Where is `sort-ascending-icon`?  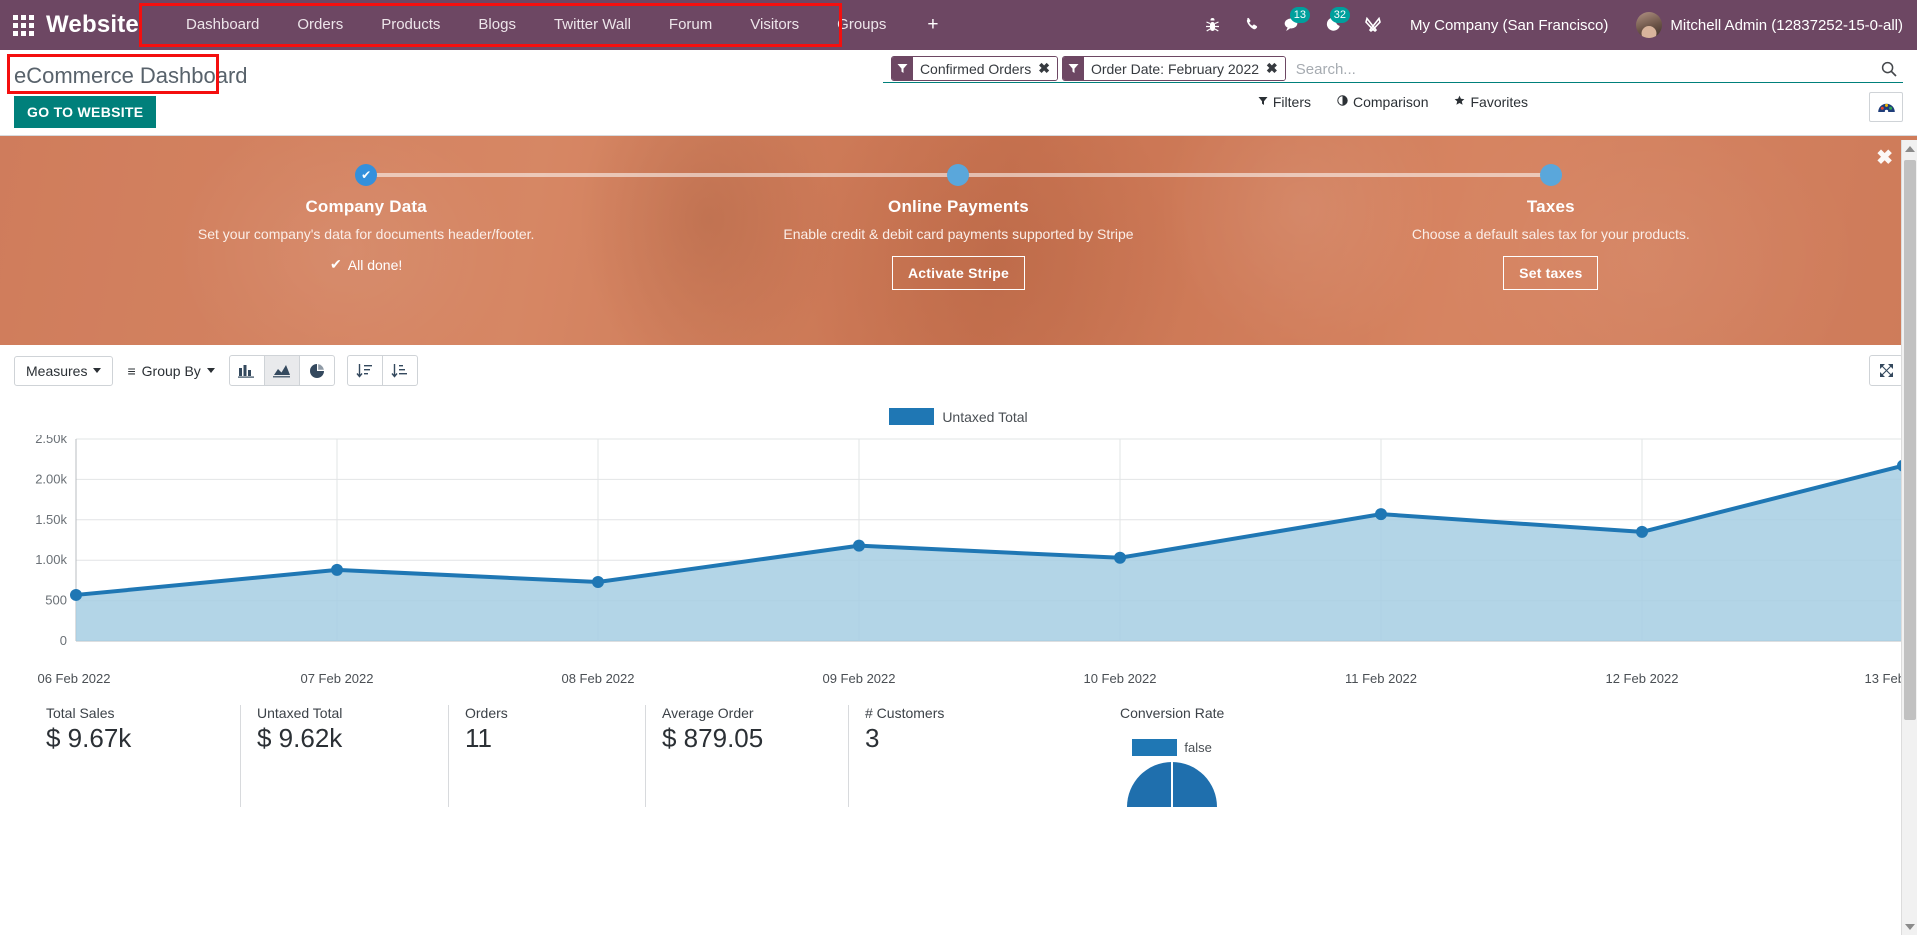
sort-ascending-icon is located at coordinates (399, 370).